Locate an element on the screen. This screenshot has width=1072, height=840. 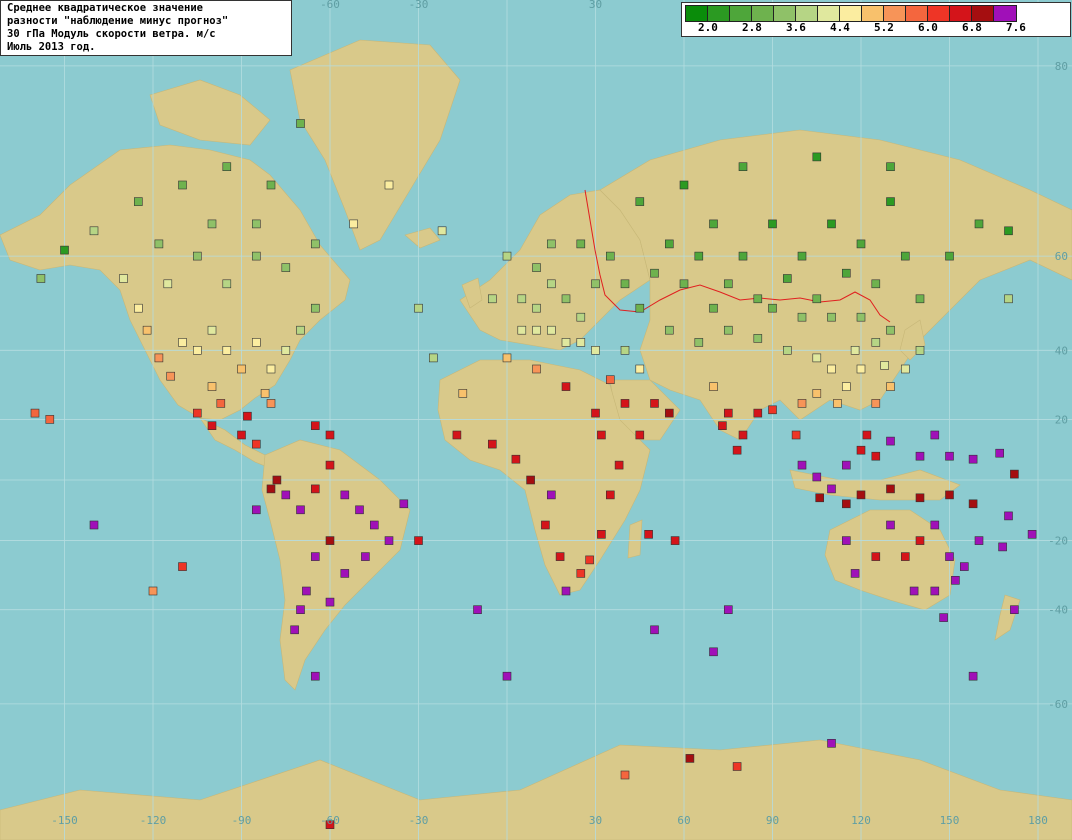
longitude-label-bottom: 120 is located at coordinates (861, 820).